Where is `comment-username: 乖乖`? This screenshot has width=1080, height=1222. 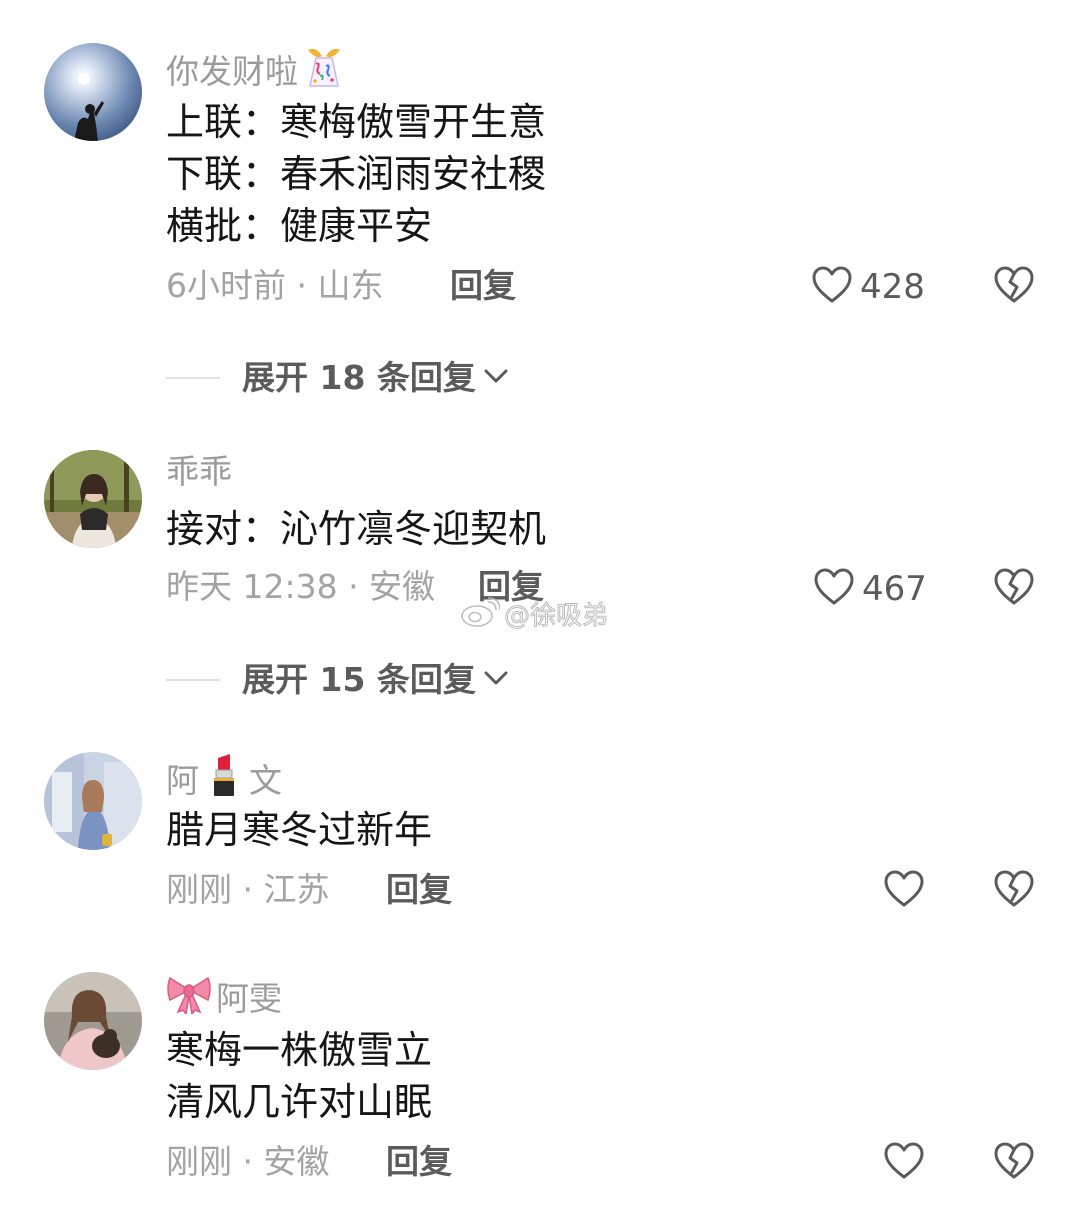
comment-username: 乖乖 is located at coordinates (199, 472).